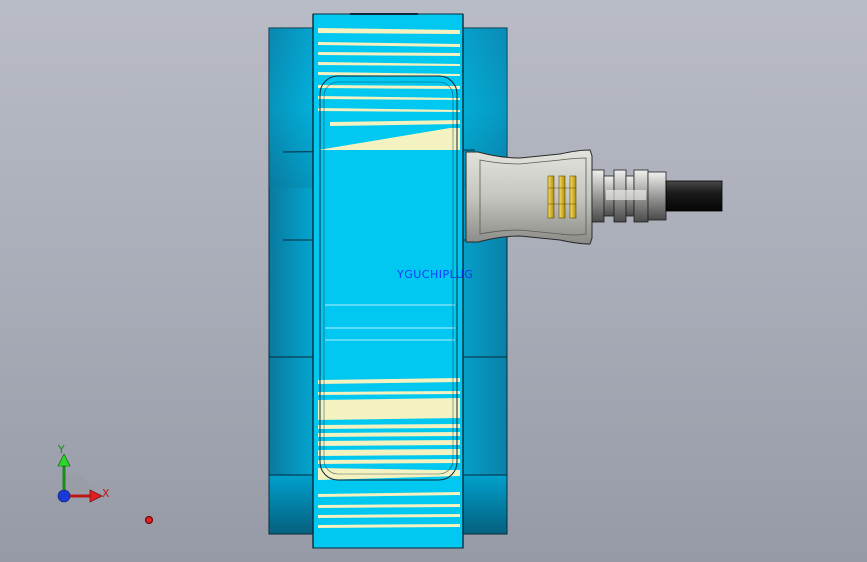 This screenshot has width=867, height=562. I want to click on axis-triad: Y X, so click(83, 475).